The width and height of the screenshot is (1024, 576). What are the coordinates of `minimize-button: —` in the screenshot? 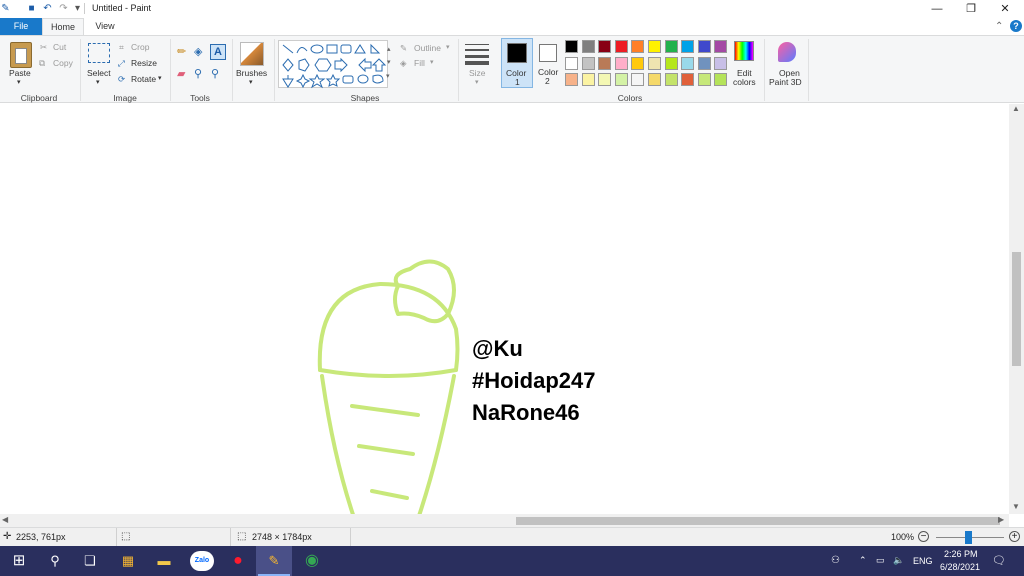 It's located at (937, 9).